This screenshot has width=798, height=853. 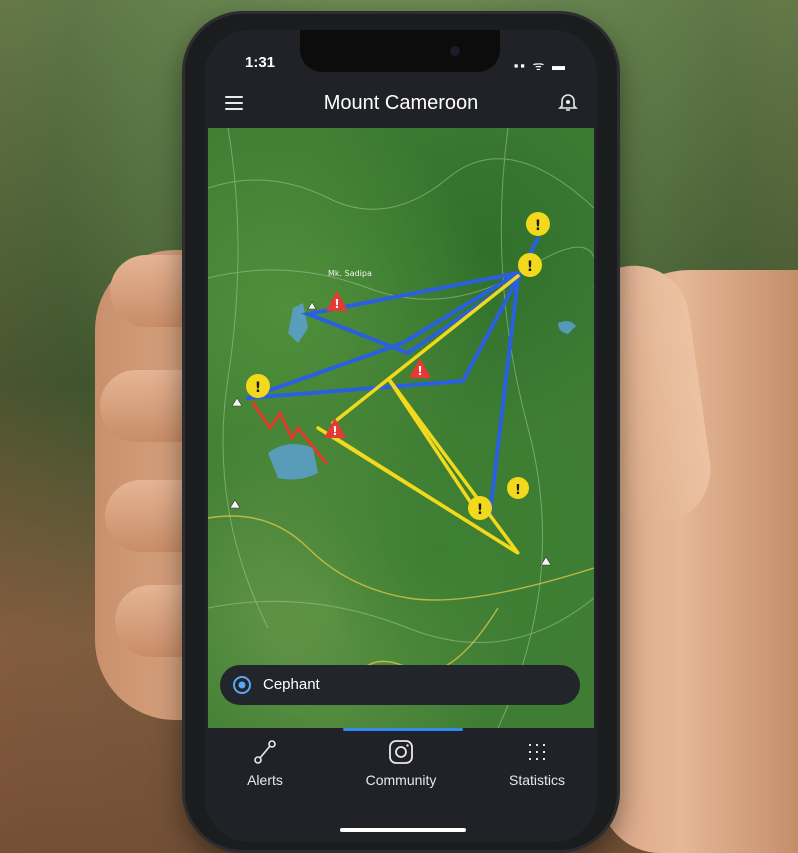 What do you see at coordinates (400, 51) in the screenshot?
I see `notch` at bounding box center [400, 51].